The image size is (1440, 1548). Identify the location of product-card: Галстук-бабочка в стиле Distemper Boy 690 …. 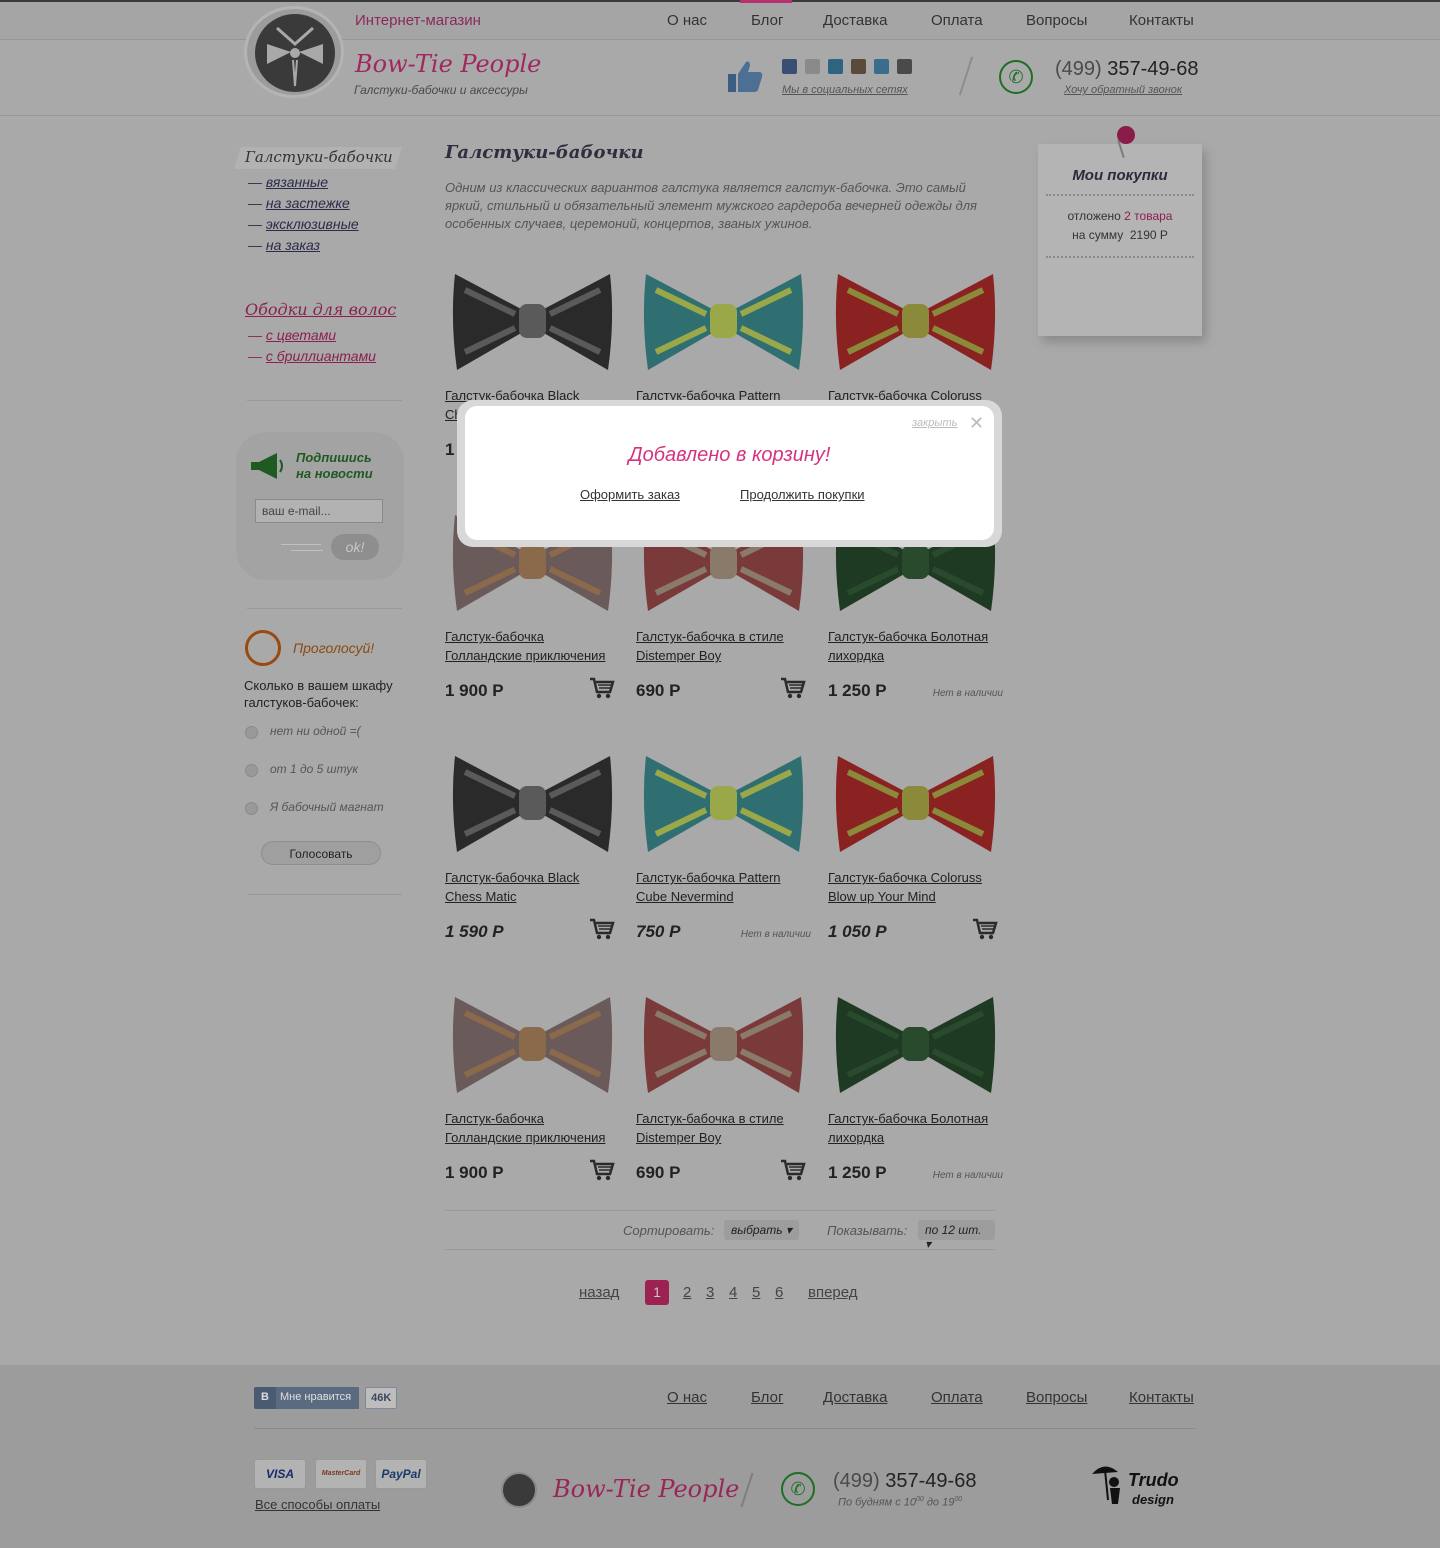
(723, 1095).